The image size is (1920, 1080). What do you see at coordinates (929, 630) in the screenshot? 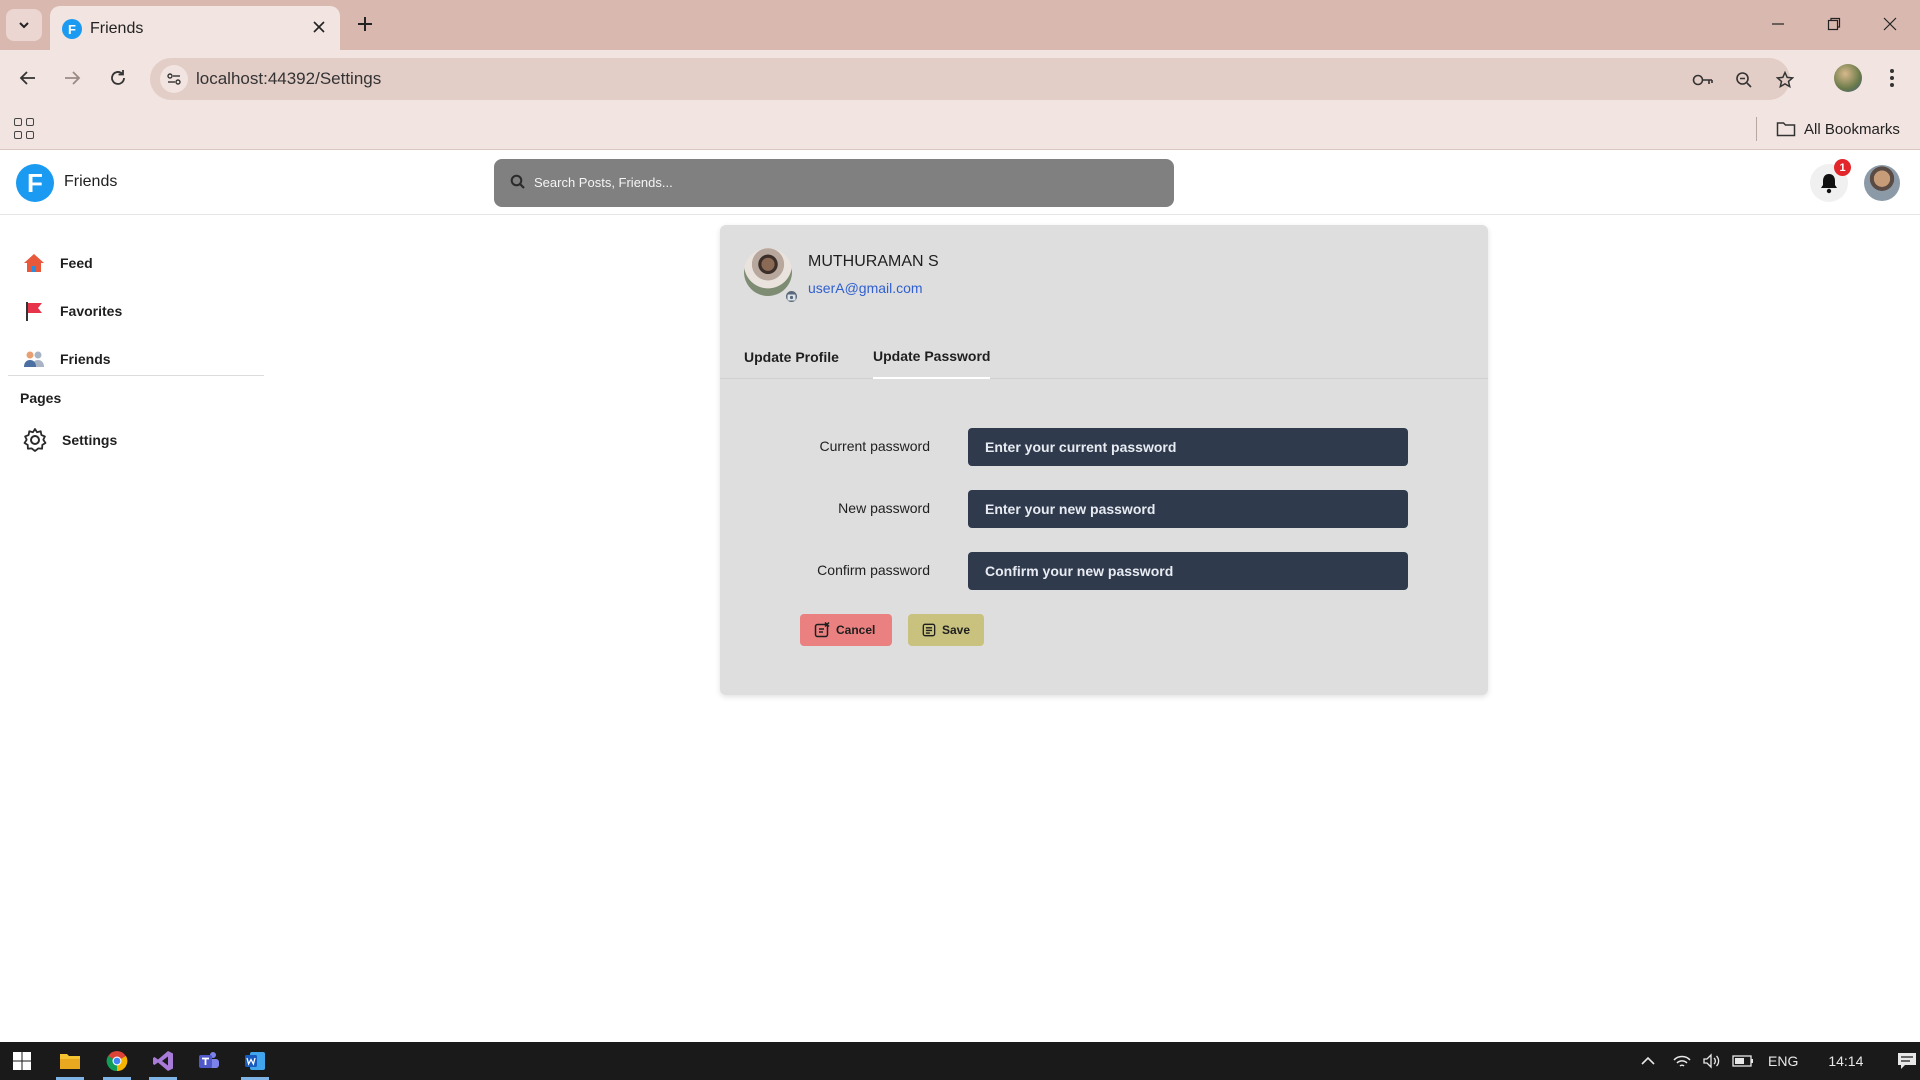
I see `save-icon` at bounding box center [929, 630].